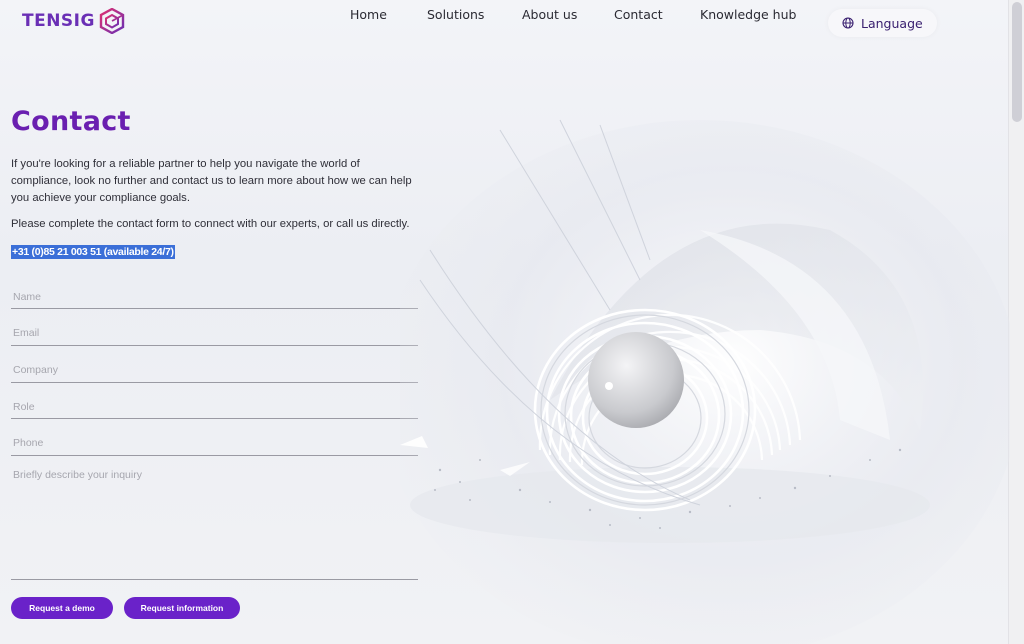 The image size is (1024, 644). Describe the element at coordinates (748, 14) in the screenshot. I see `nav-knowledge-hub: Knowledge hub` at that location.